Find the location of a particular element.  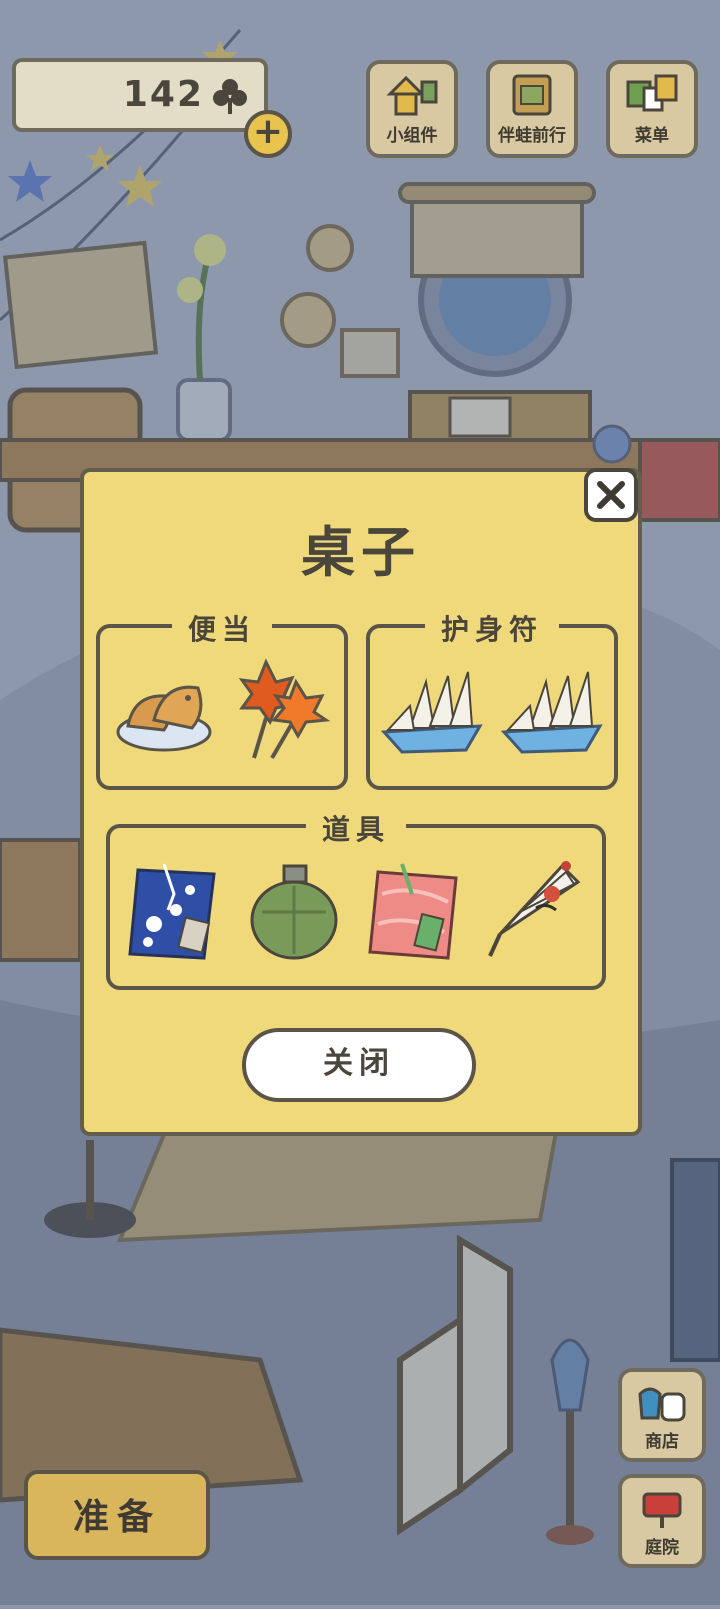

prepare-label: 准备 is located at coordinates (116, 1517).